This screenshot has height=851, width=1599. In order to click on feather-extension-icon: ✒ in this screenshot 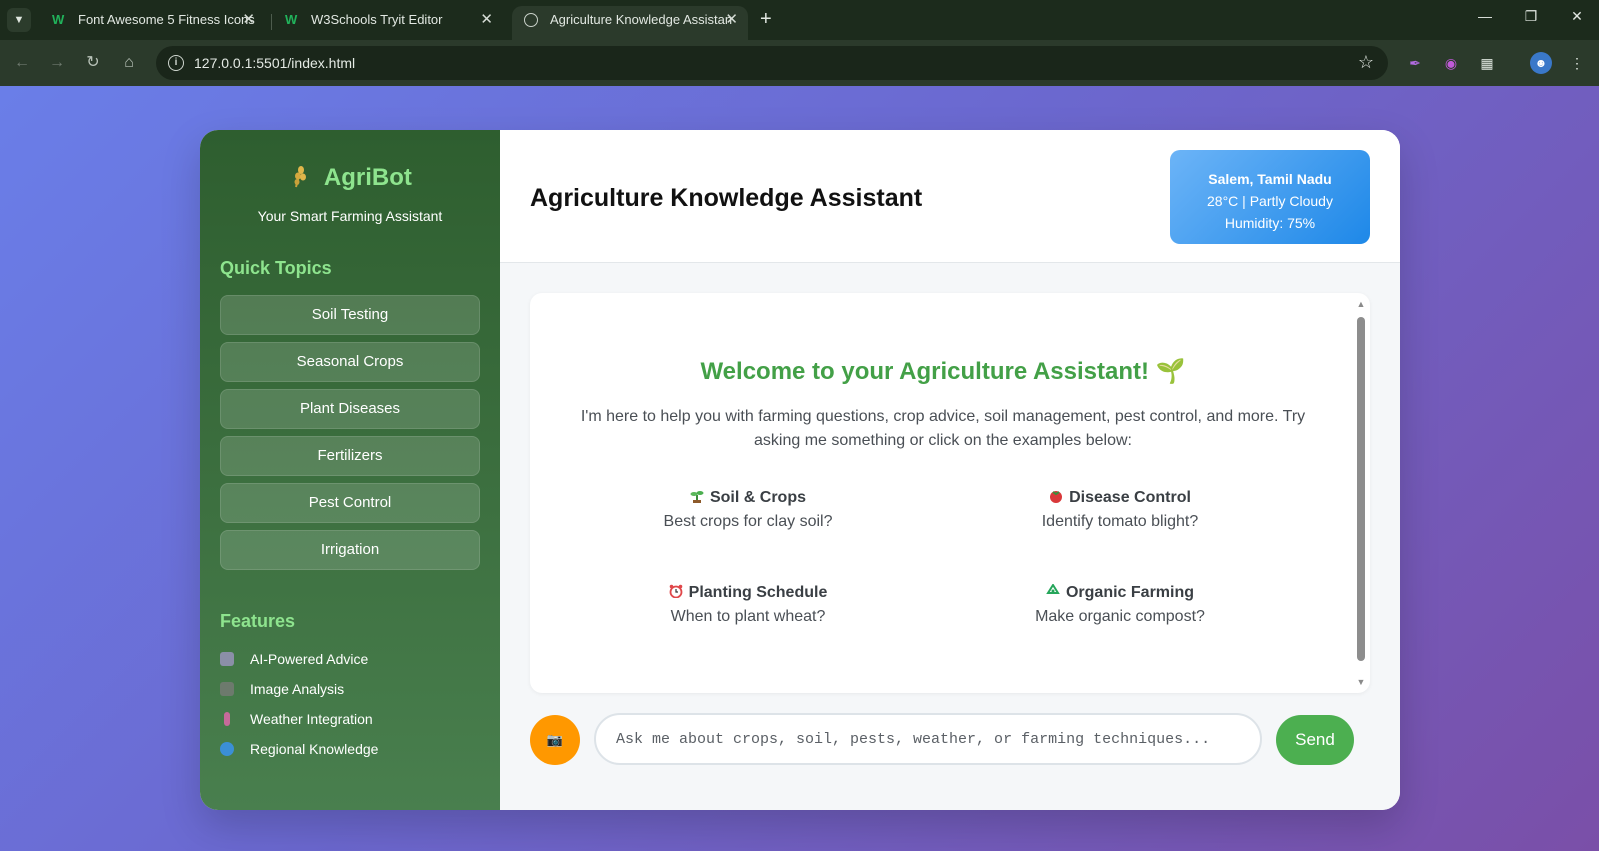, I will do `click(1415, 63)`.